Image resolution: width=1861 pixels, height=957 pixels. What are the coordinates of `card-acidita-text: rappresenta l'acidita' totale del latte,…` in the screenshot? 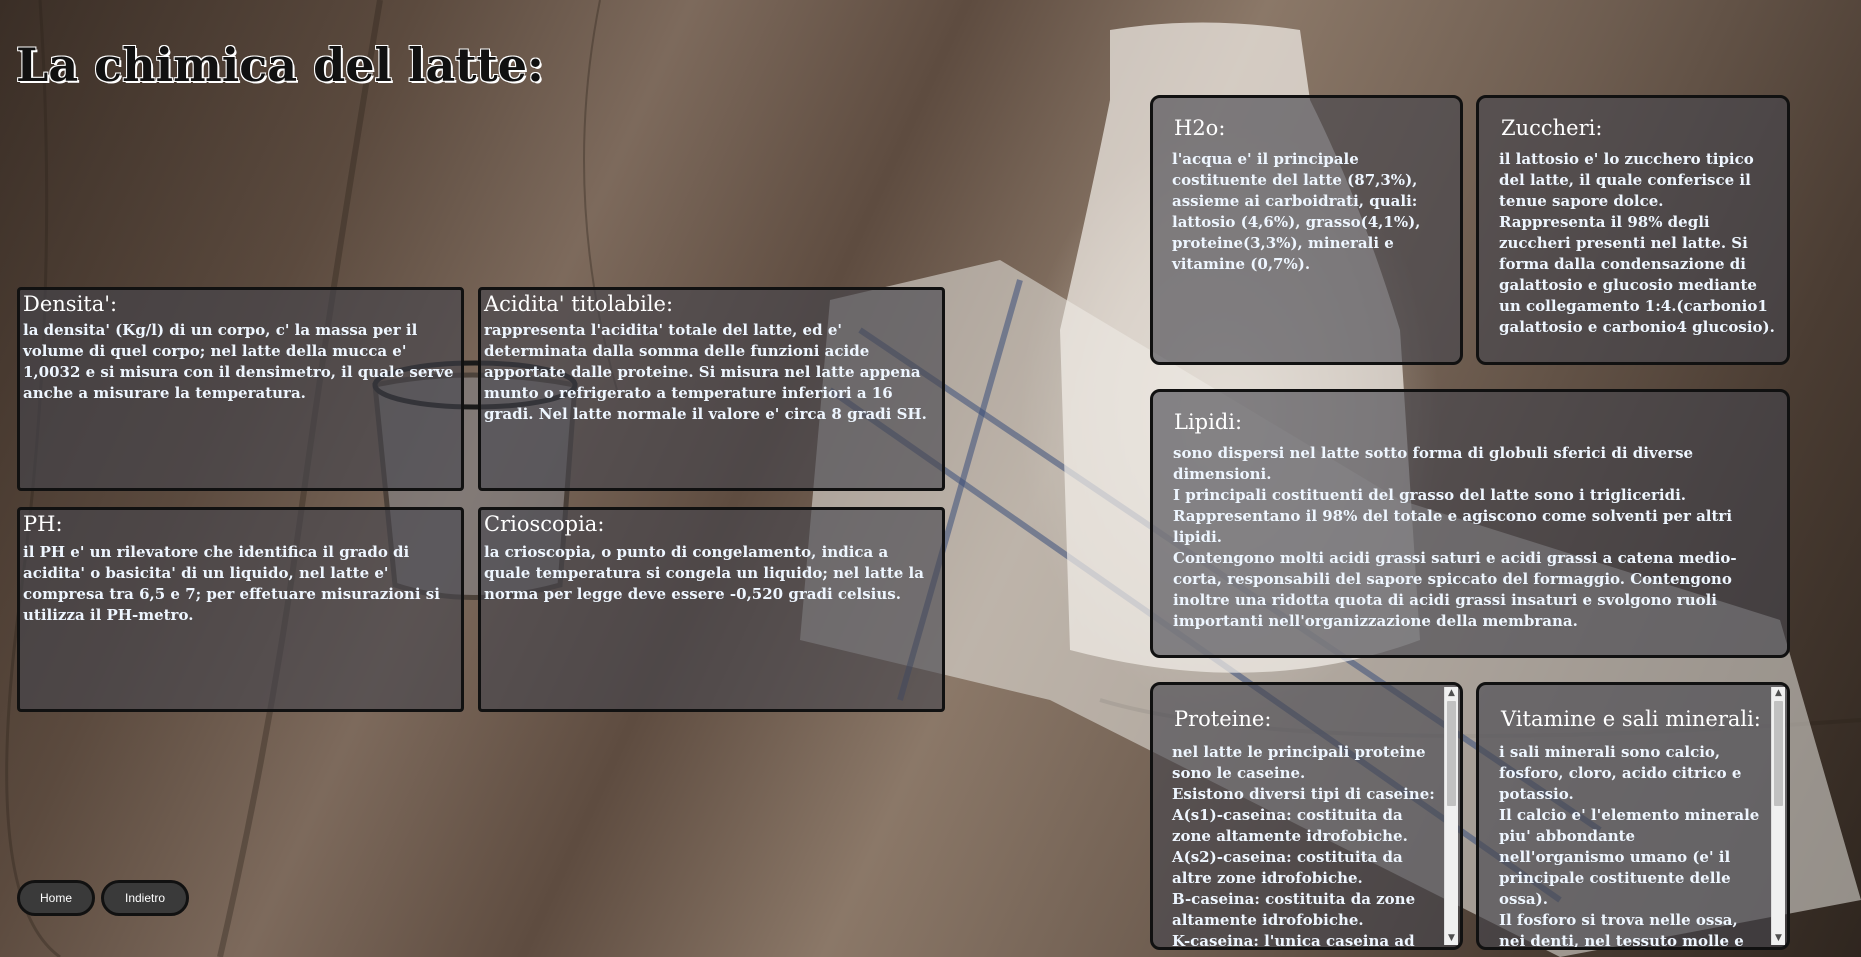 It's located at (705, 372).